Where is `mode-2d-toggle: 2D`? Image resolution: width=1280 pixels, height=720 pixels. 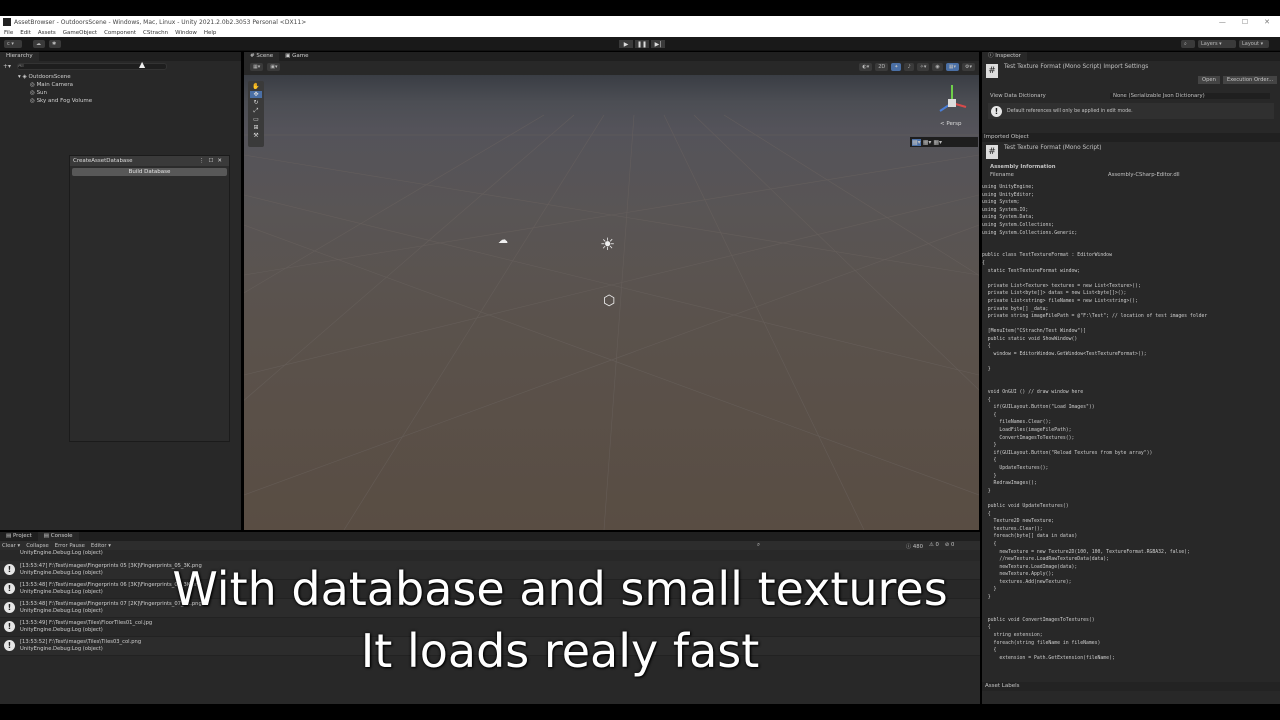 mode-2d-toggle: 2D is located at coordinates (882, 67).